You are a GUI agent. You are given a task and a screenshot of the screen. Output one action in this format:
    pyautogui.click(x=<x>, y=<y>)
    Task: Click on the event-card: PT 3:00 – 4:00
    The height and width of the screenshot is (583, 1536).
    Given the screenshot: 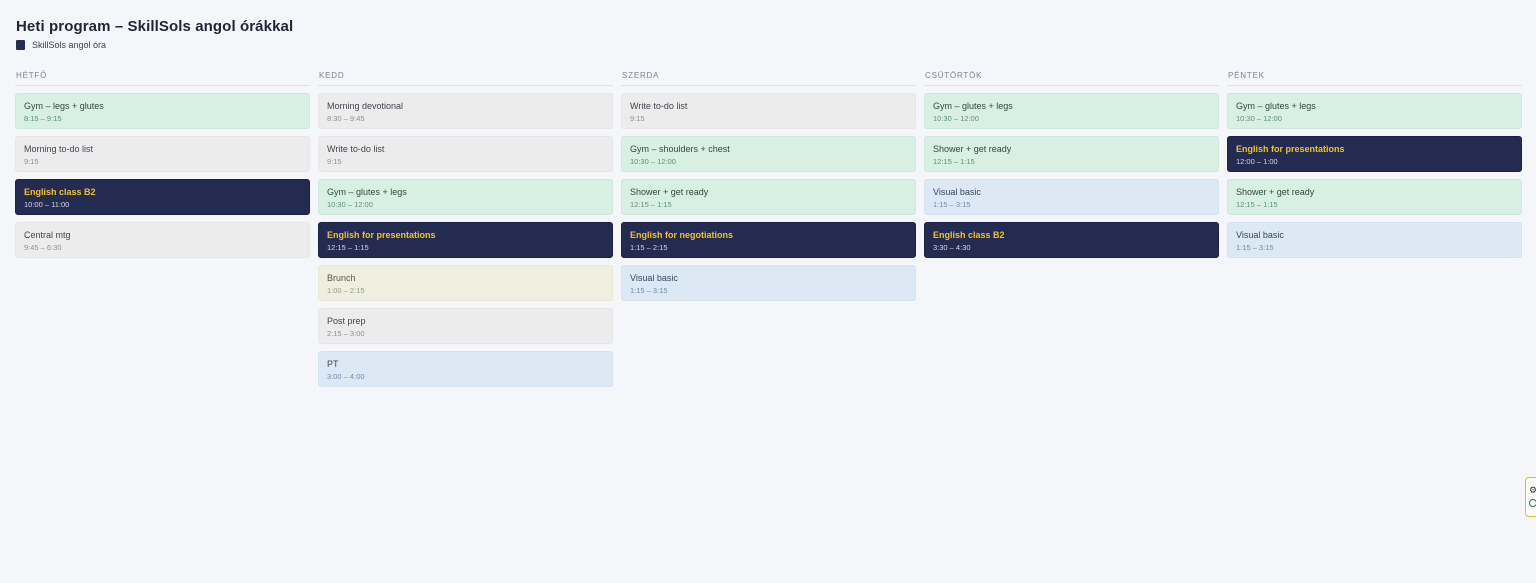 What is the action you would take?
    pyautogui.click(x=465, y=369)
    